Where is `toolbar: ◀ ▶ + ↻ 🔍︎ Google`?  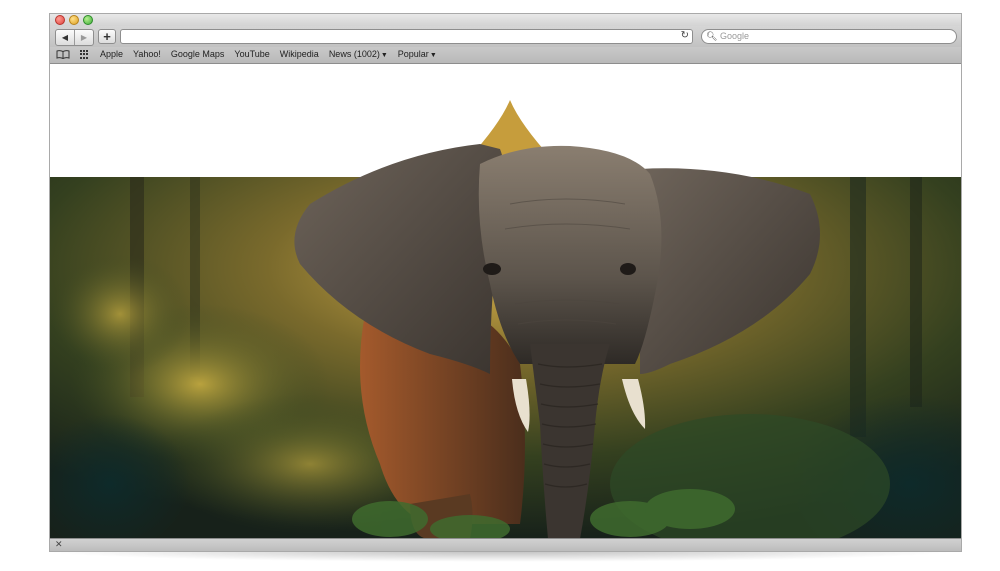
toolbar: ◀ ▶ + ↻ 🔍︎ Google is located at coordinates (505, 36).